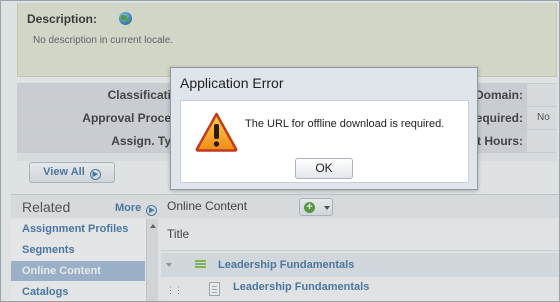 The height and width of the screenshot is (302, 560). What do you see at coordinates (232, 83) in the screenshot?
I see `dialog-title: Application Error` at bounding box center [232, 83].